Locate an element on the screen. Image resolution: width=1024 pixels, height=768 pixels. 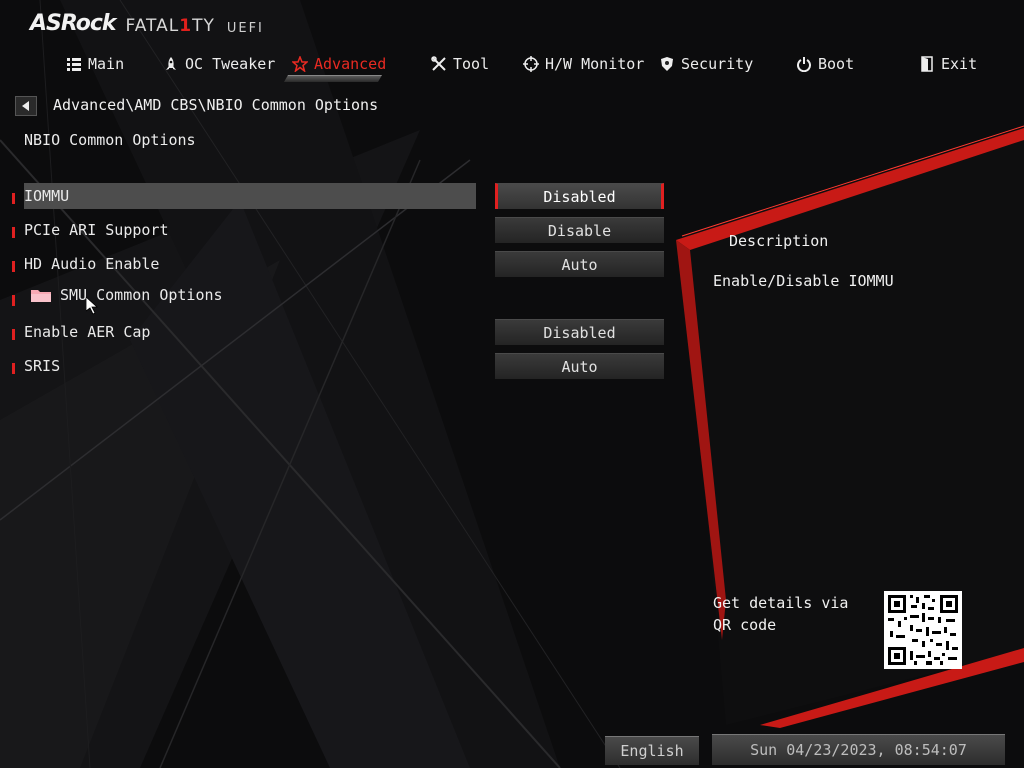
tab-advanced-label: Advanced is located at coordinates (350, 64).